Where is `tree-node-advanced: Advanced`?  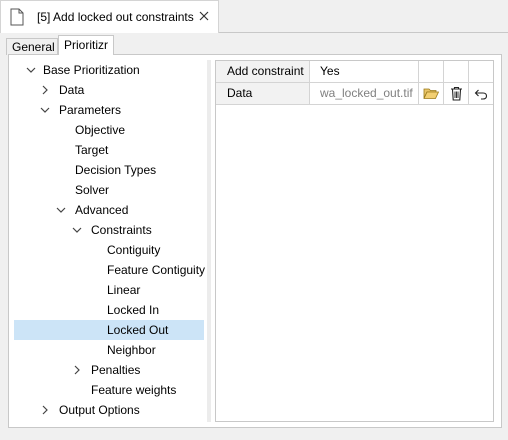 tree-node-advanced: Advanced is located at coordinates (109, 210).